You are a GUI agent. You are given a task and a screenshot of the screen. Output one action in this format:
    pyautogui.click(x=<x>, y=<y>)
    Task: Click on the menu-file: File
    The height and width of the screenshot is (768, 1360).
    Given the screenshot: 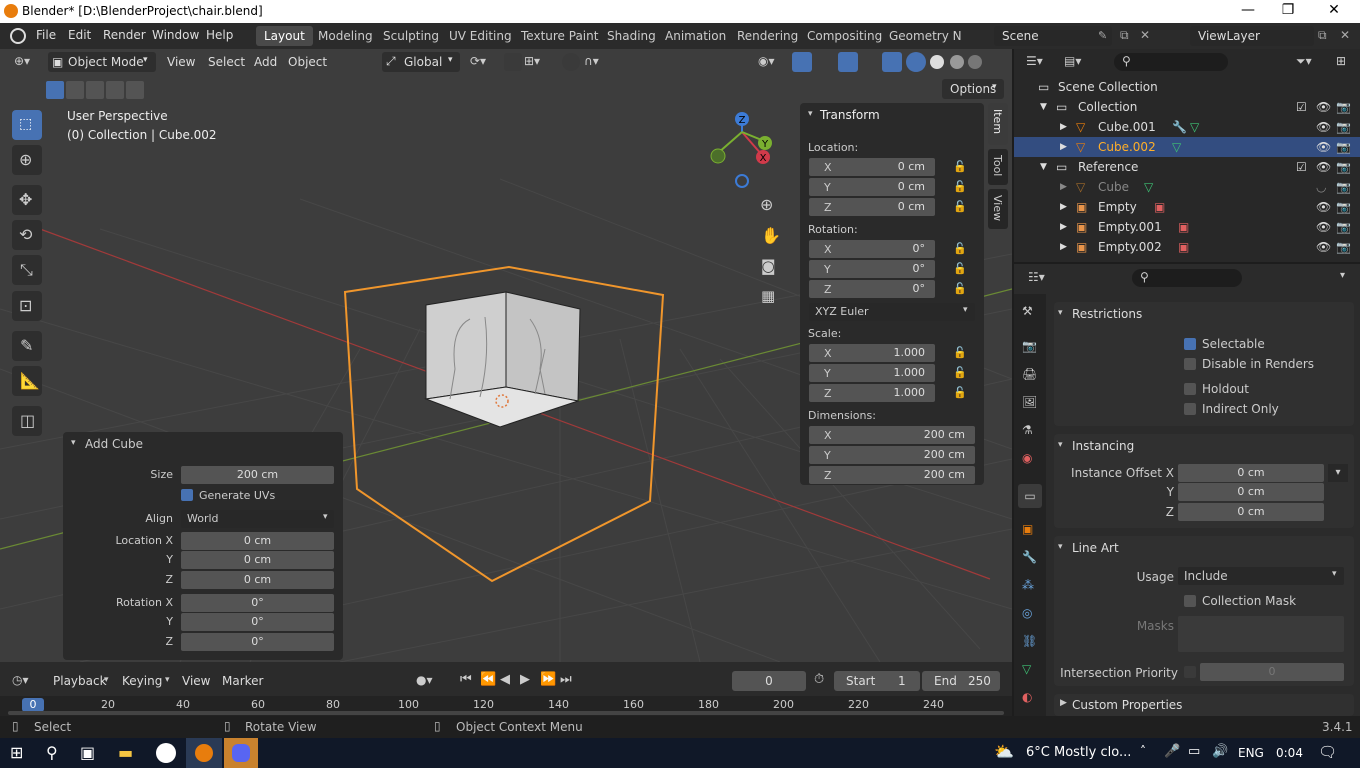 What is the action you would take?
    pyautogui.click(x=46, y=35)
    